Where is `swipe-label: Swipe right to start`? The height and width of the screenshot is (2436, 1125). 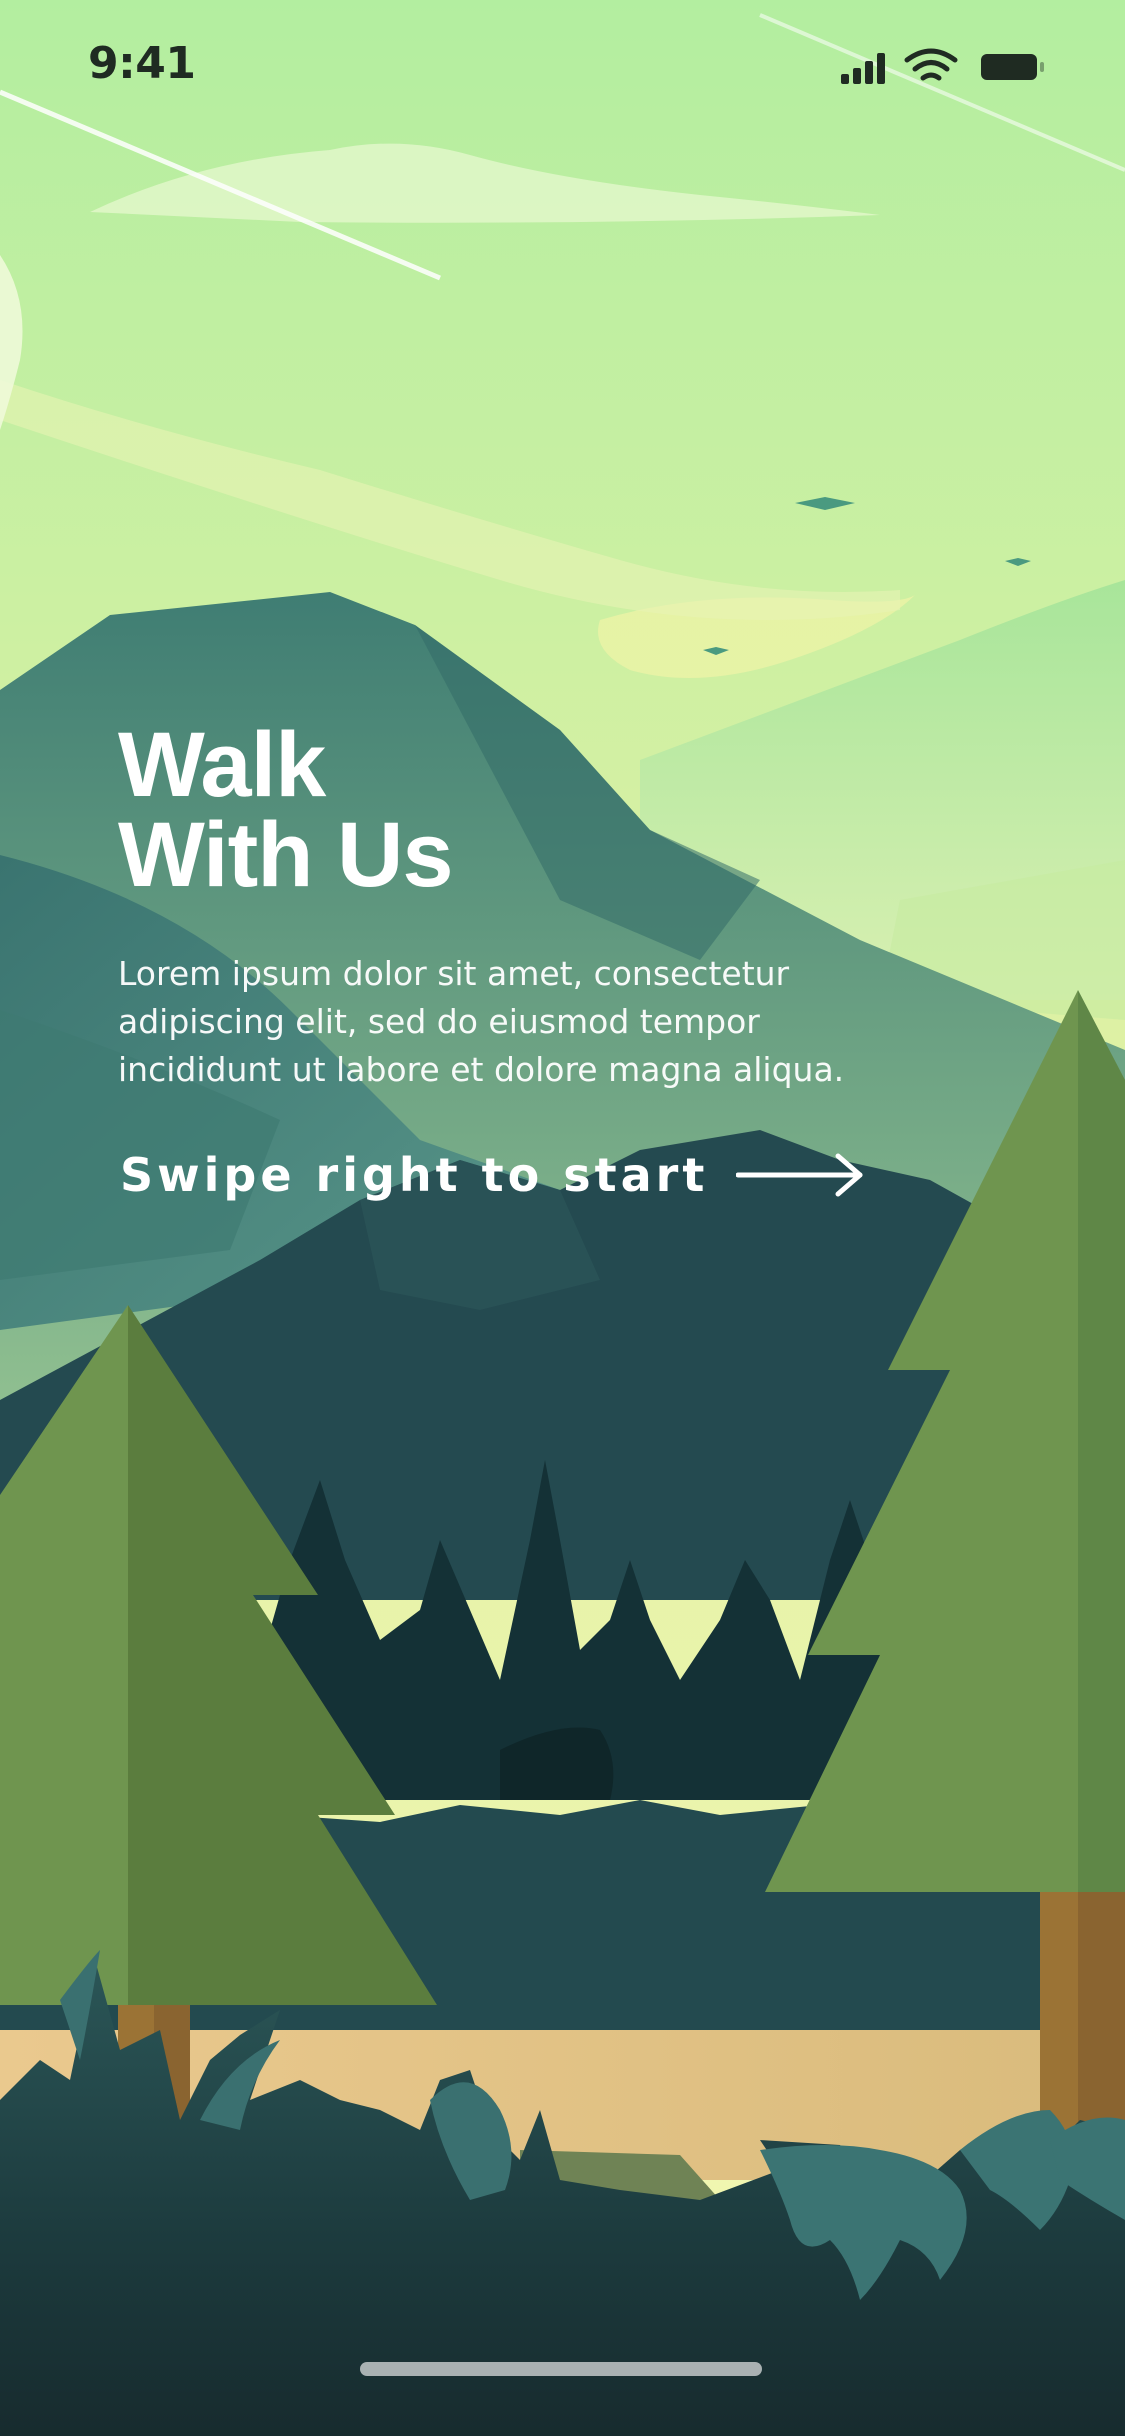 swipe-label: Swipe right to start is located at coordinates (414, 1175).